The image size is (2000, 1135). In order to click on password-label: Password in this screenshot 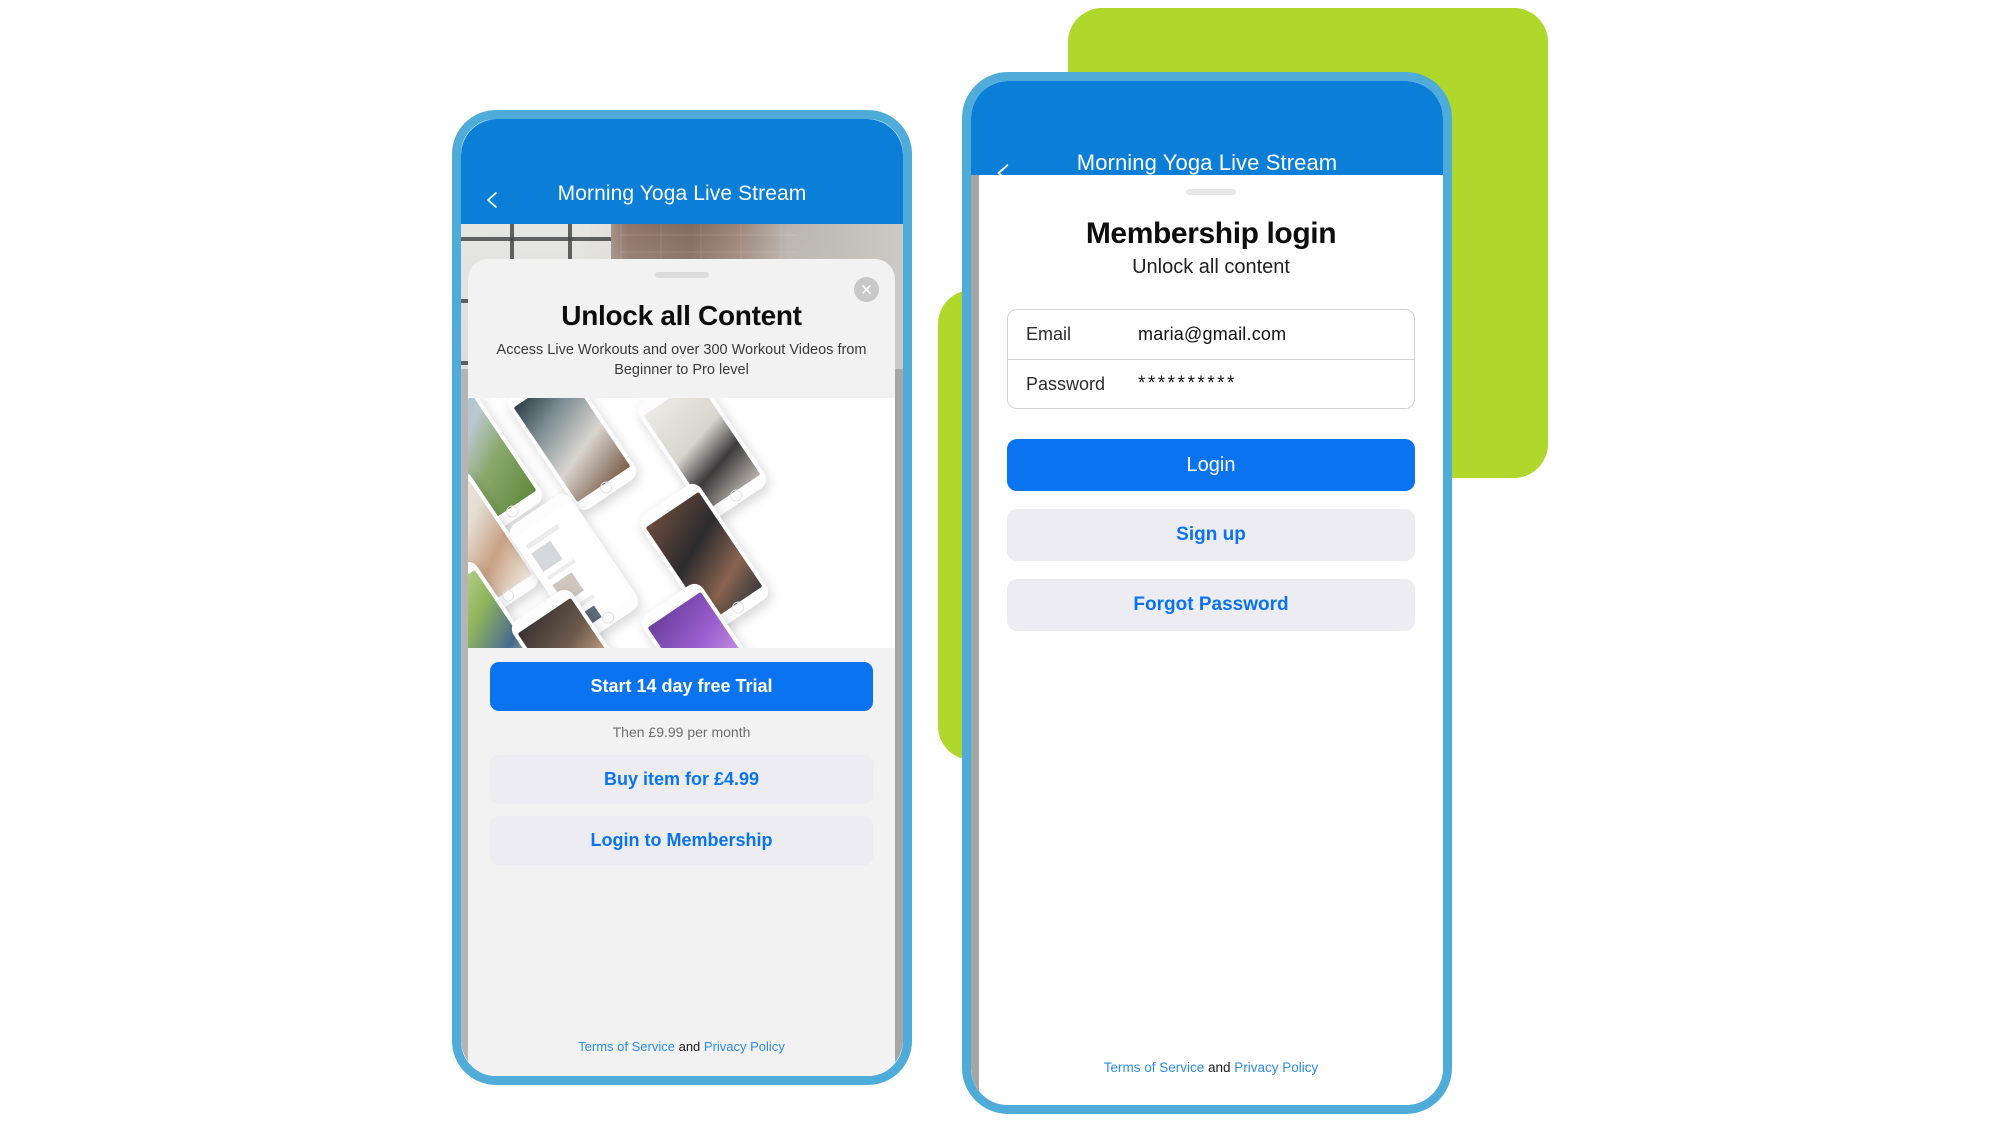, I will do `click(1066, 383)`.